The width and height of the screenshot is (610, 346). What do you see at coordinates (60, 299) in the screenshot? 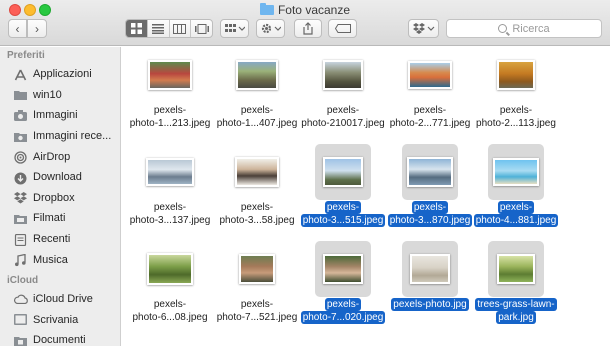
I see `sidebar-item-icloud-drive: iCloud Drive` at bounding box center [60, 299].